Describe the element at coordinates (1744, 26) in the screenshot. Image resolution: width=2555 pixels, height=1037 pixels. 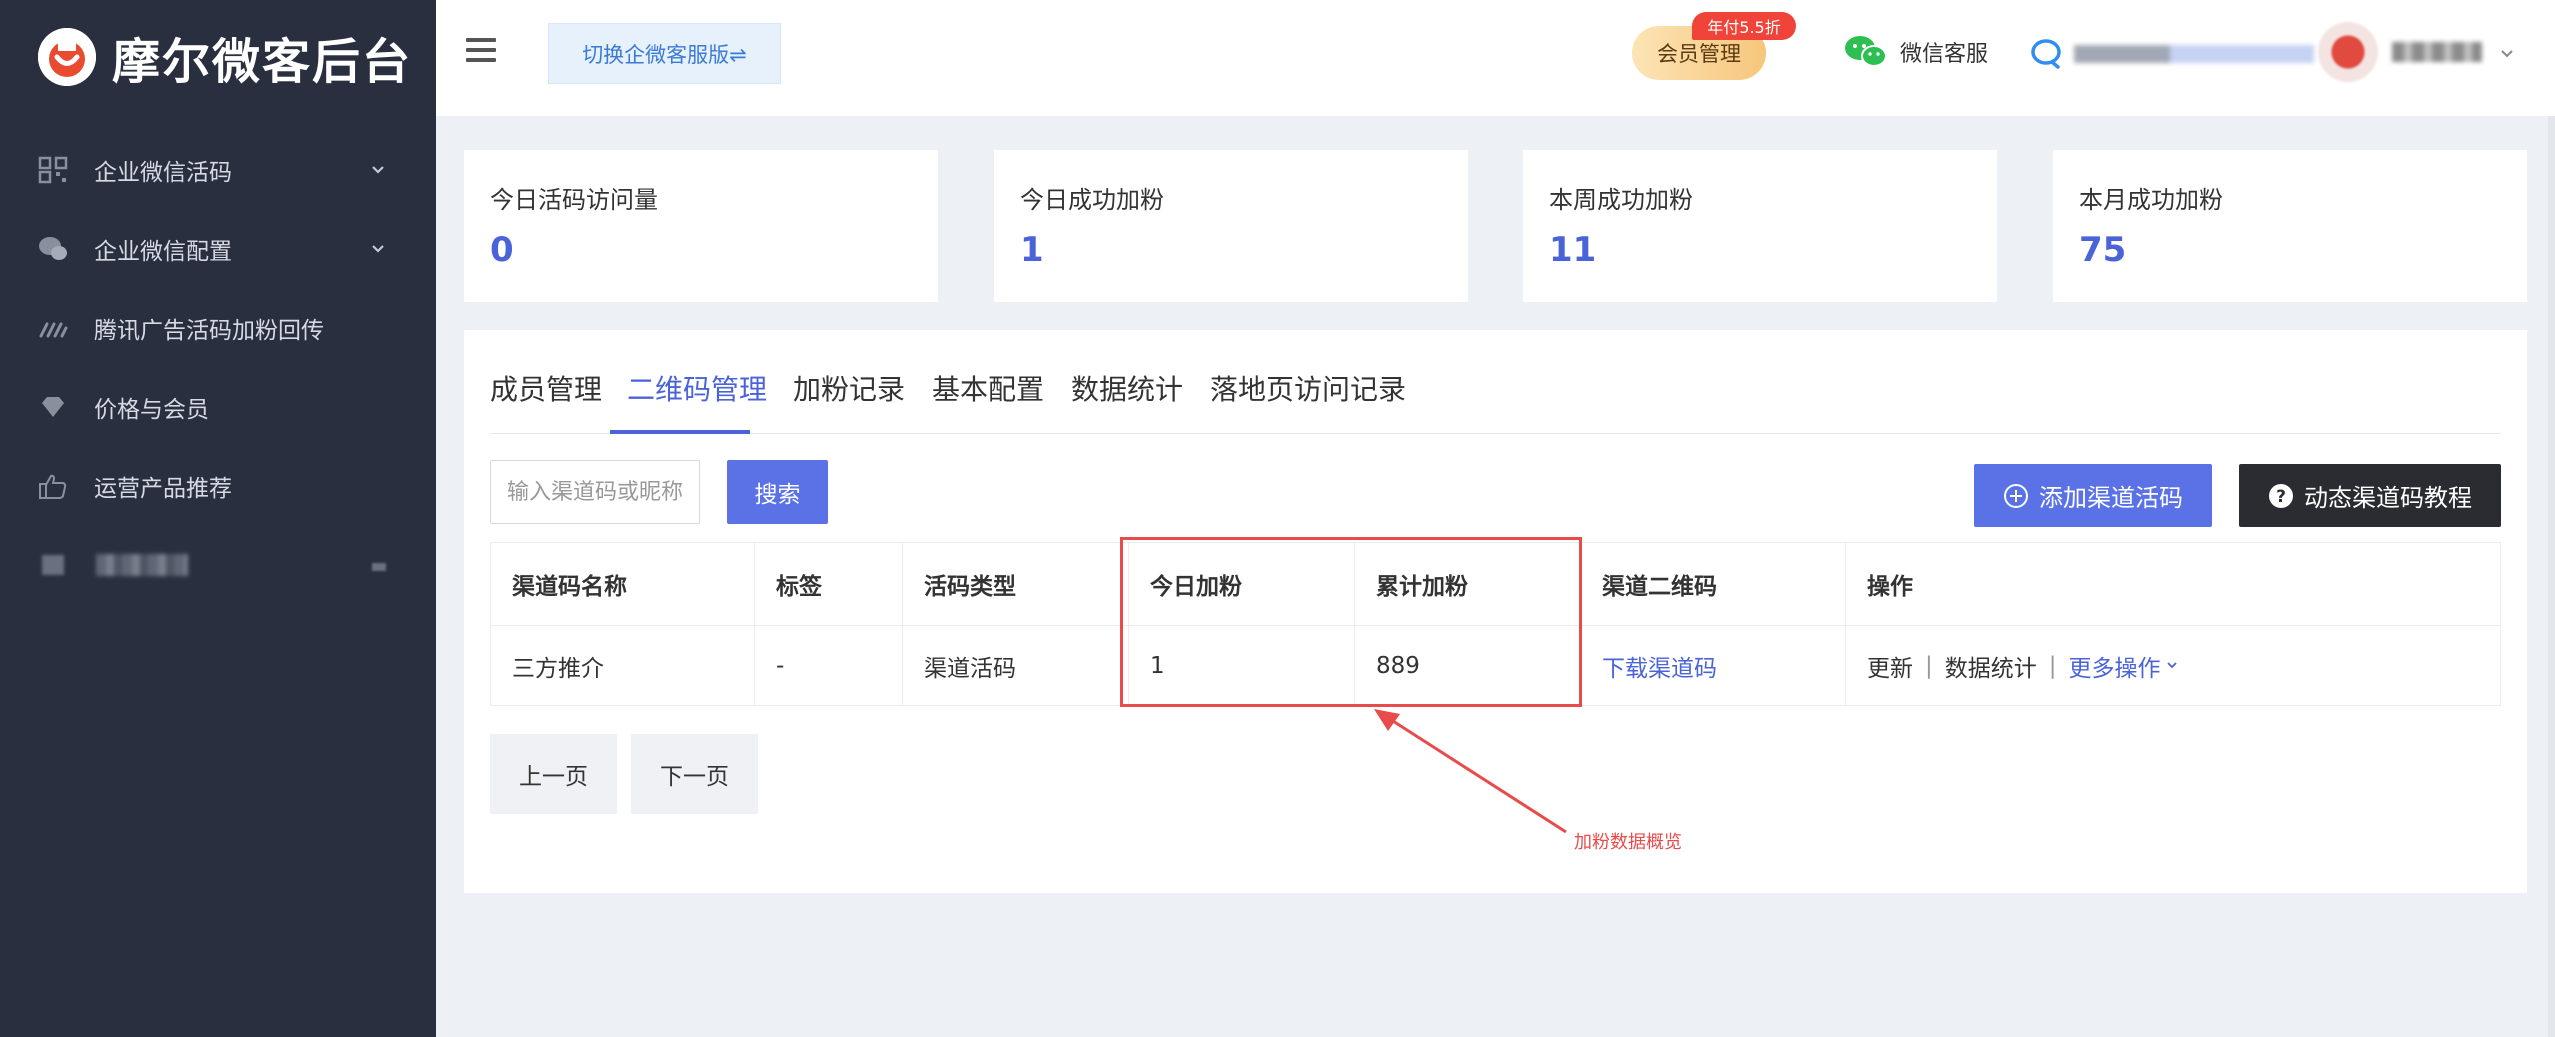
I see `promo-badge: 年付5.5折` at that location.